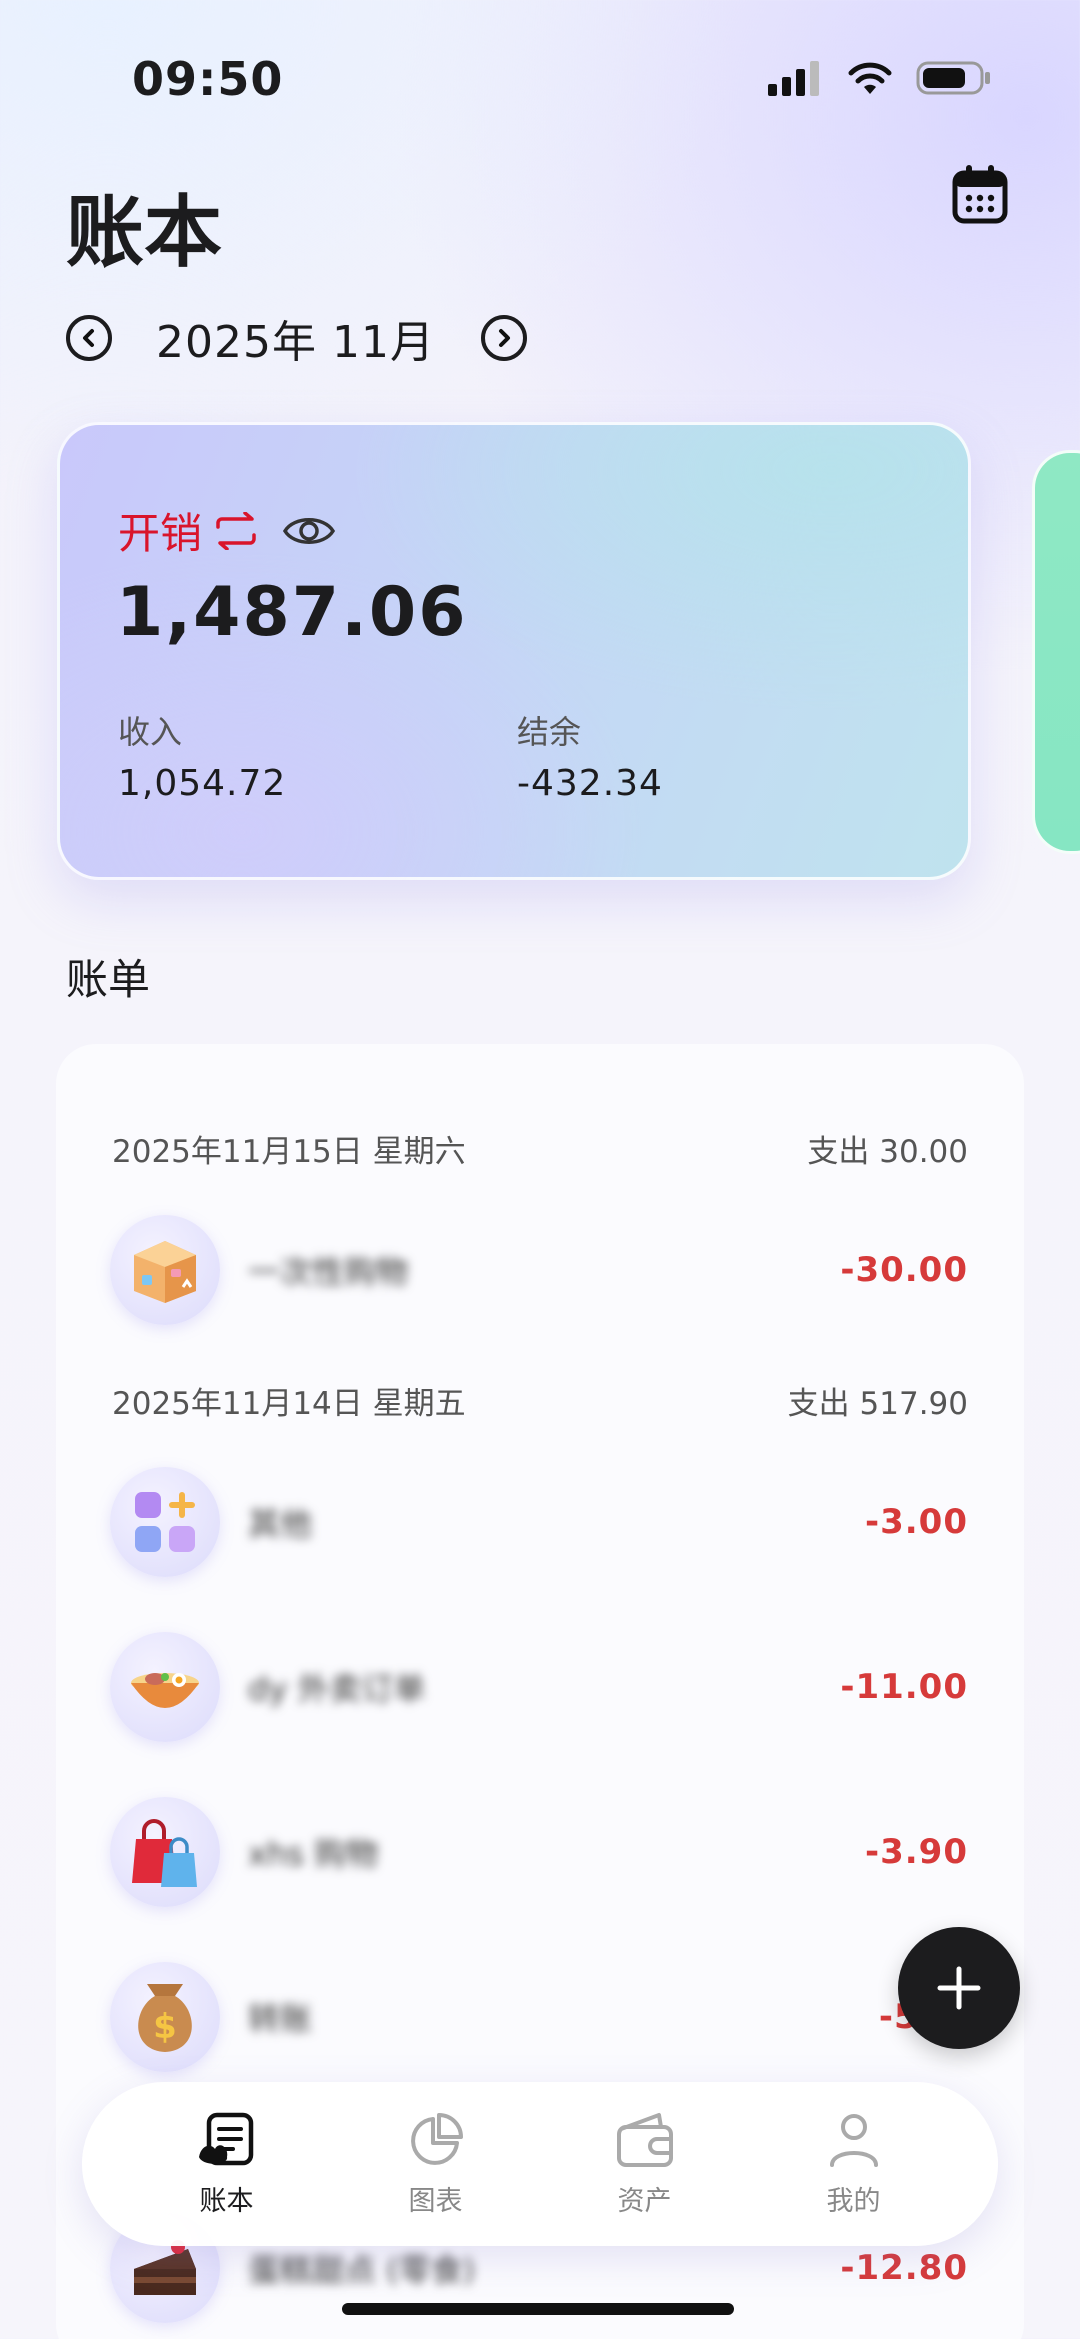  I want to click on prev-month-button, so click(89, 338).